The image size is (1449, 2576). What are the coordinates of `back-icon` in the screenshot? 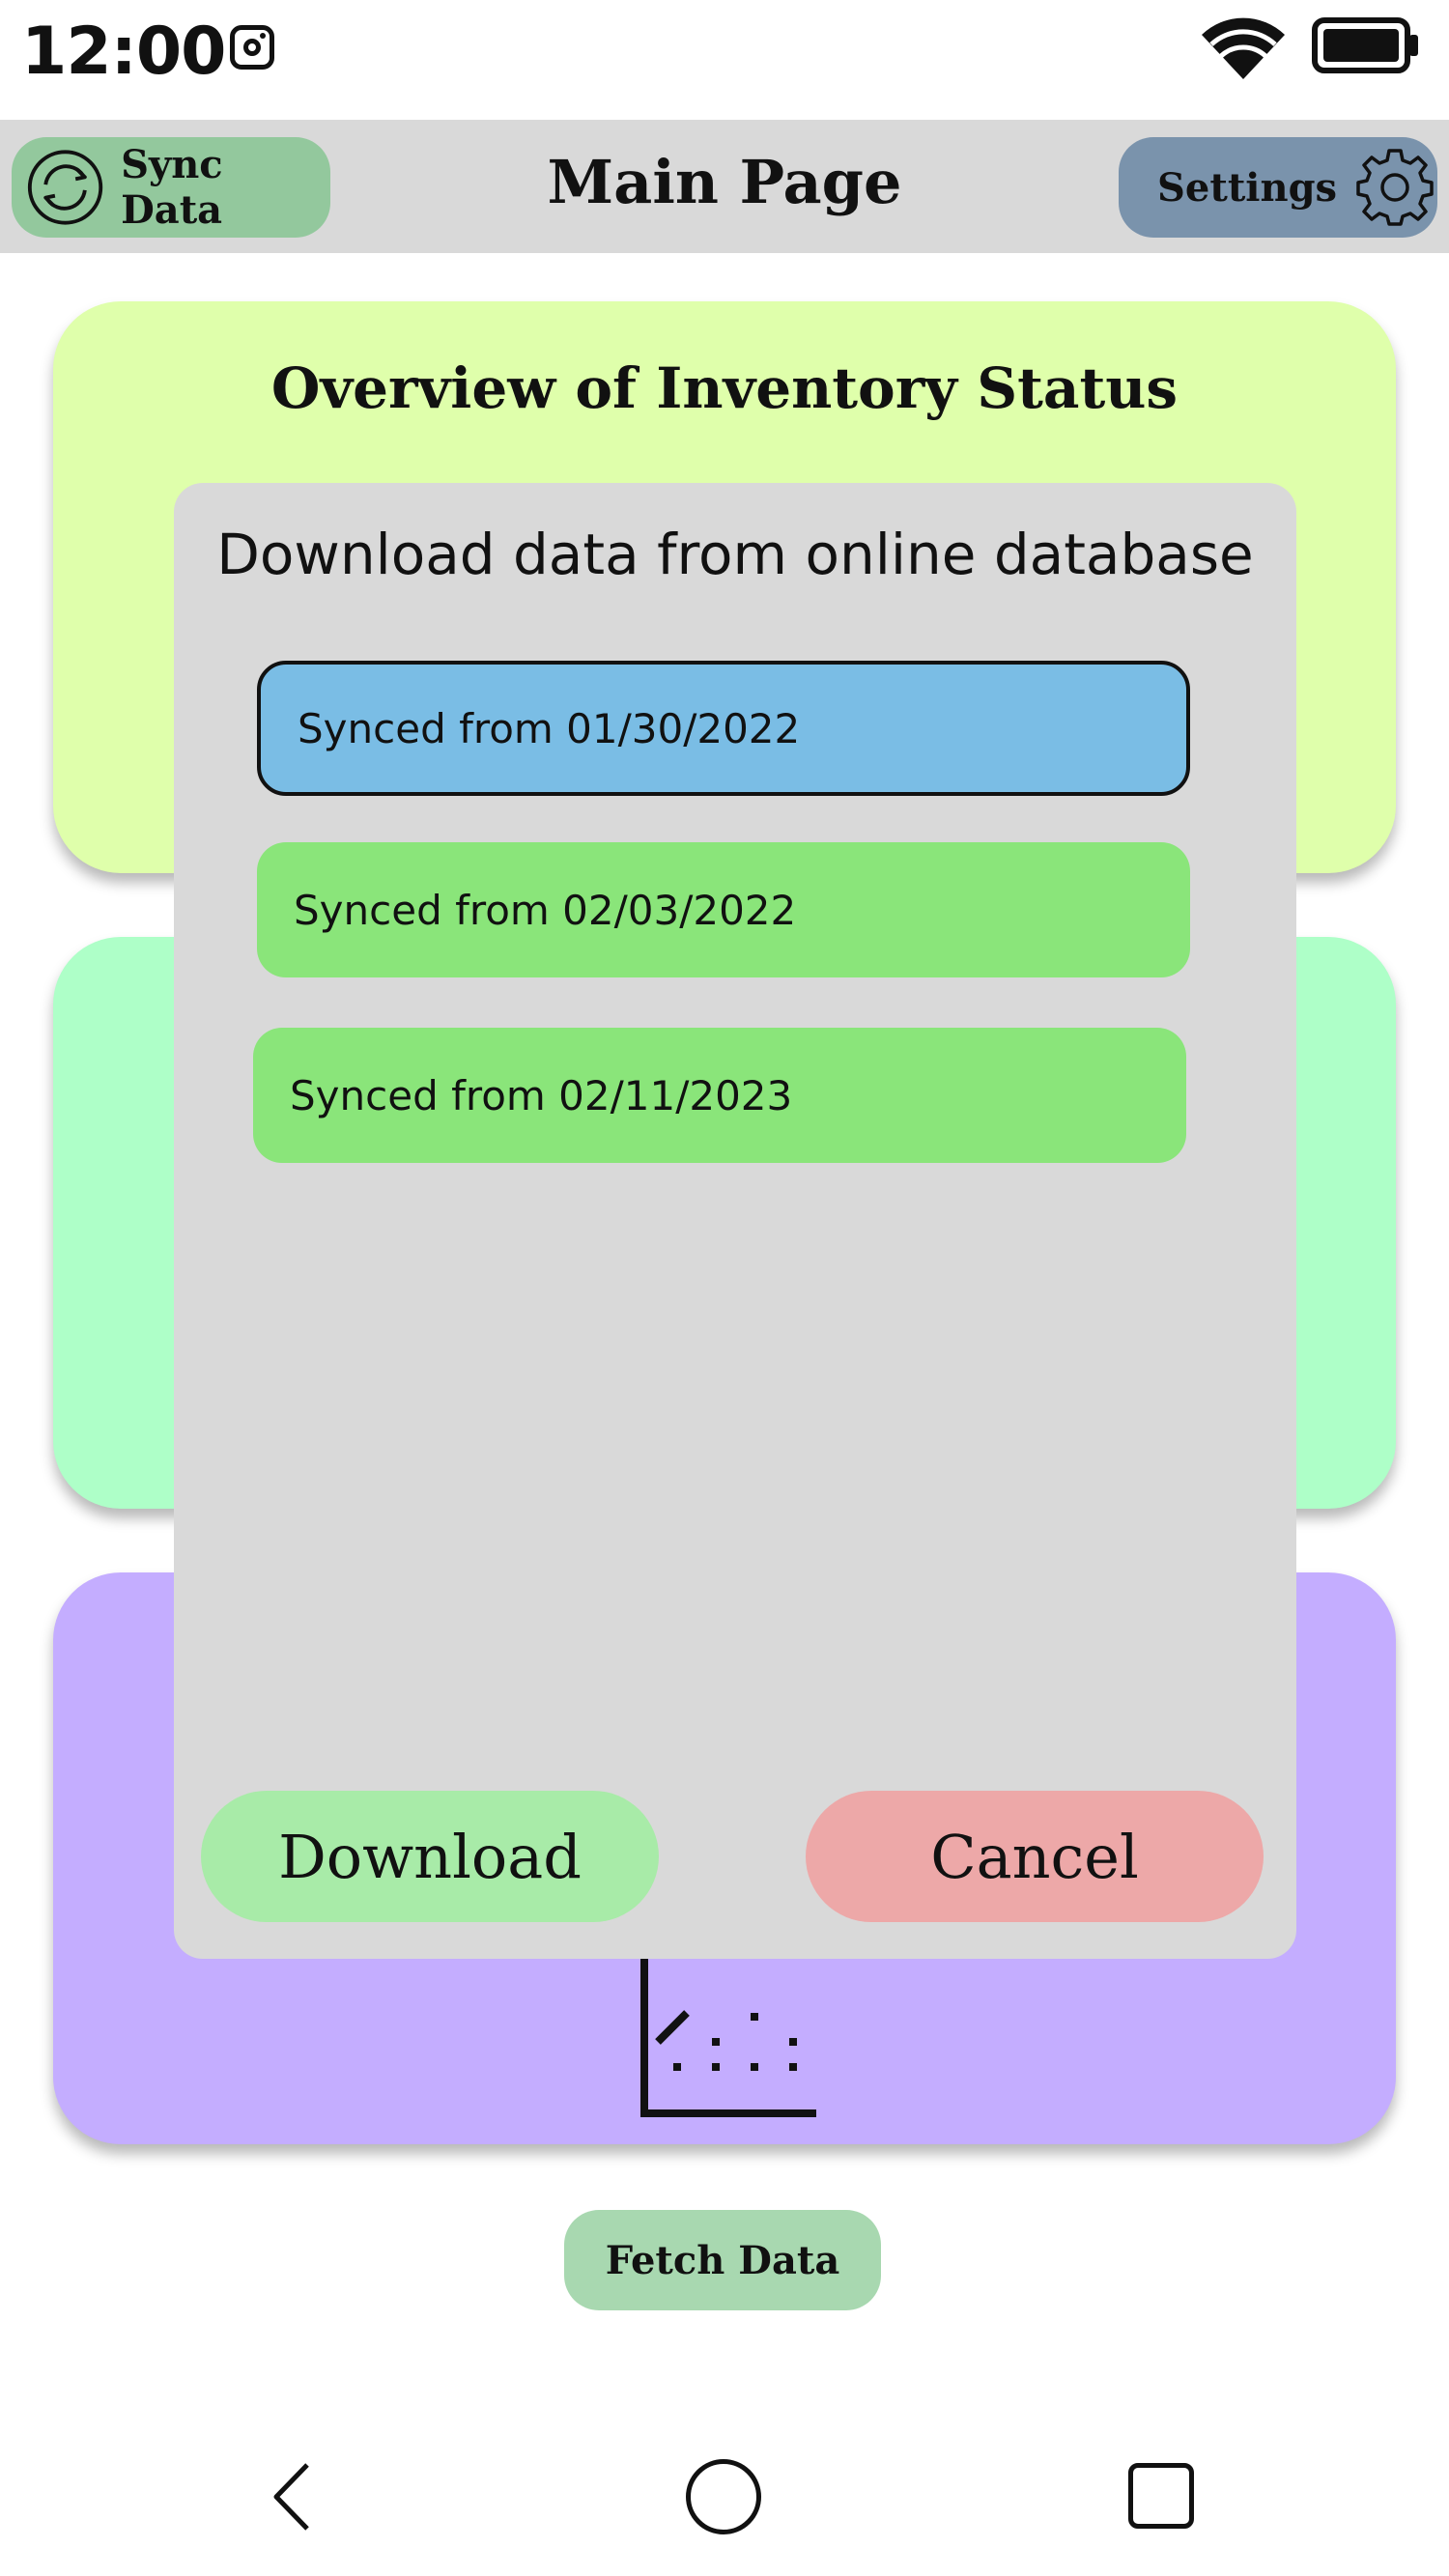 It's located at (294, 2497).